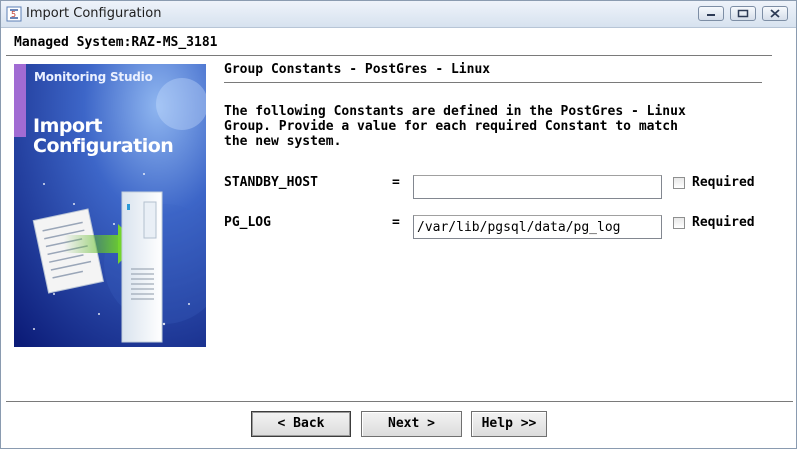 The height and width of the screenshot is (449, 797). I want to click on standby-host-input, so click(537, 187).